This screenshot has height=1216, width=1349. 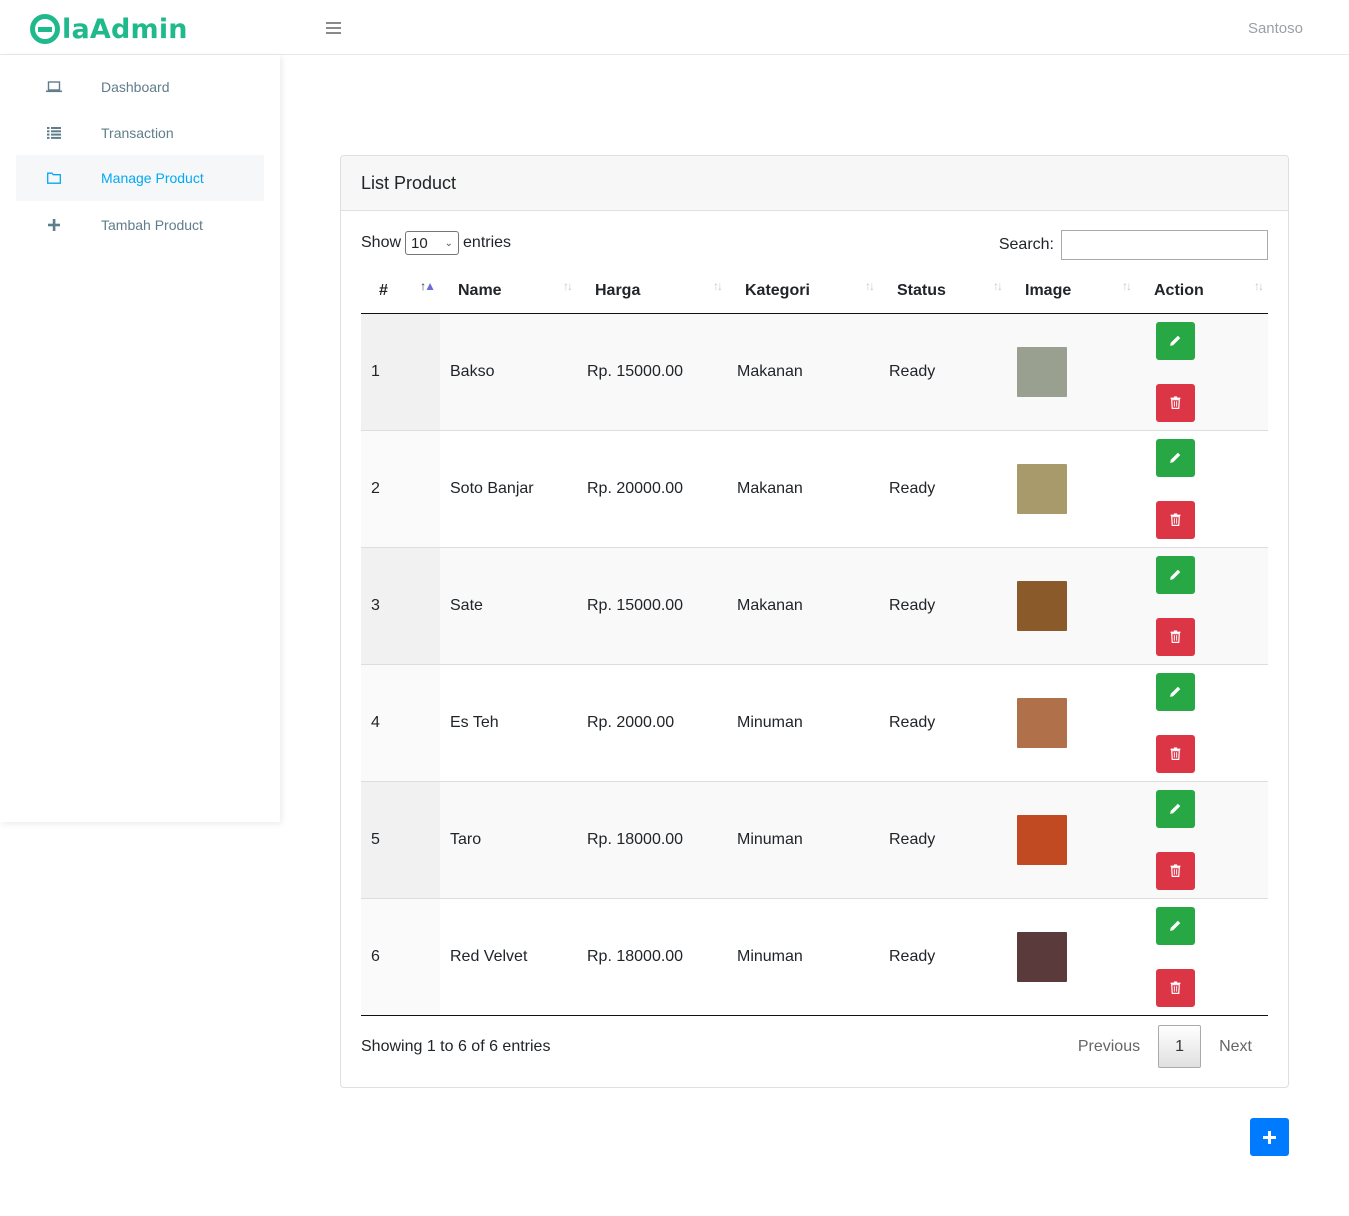 I want to click on page-1-button: 1, so click(x=1180, y=1046).